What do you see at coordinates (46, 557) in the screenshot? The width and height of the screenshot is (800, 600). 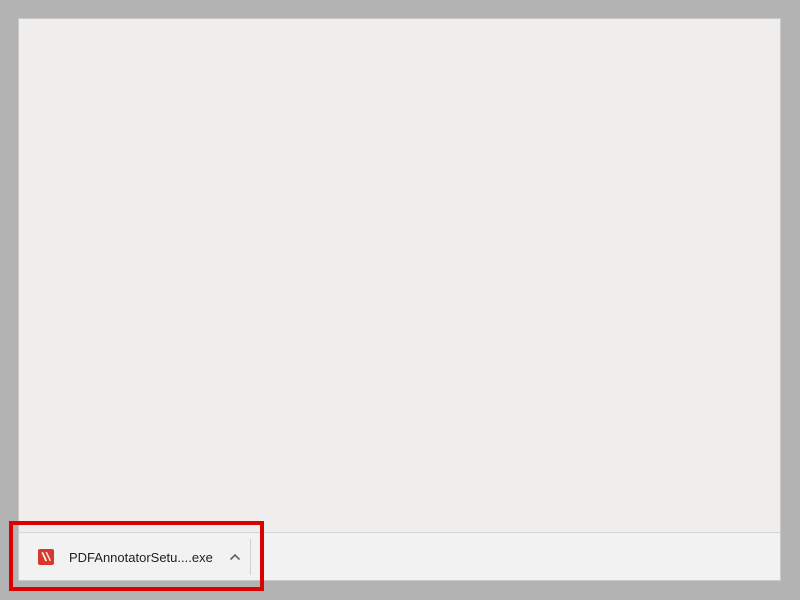 I see `pdf-annotator-icon` at bounding box center [46, 557].